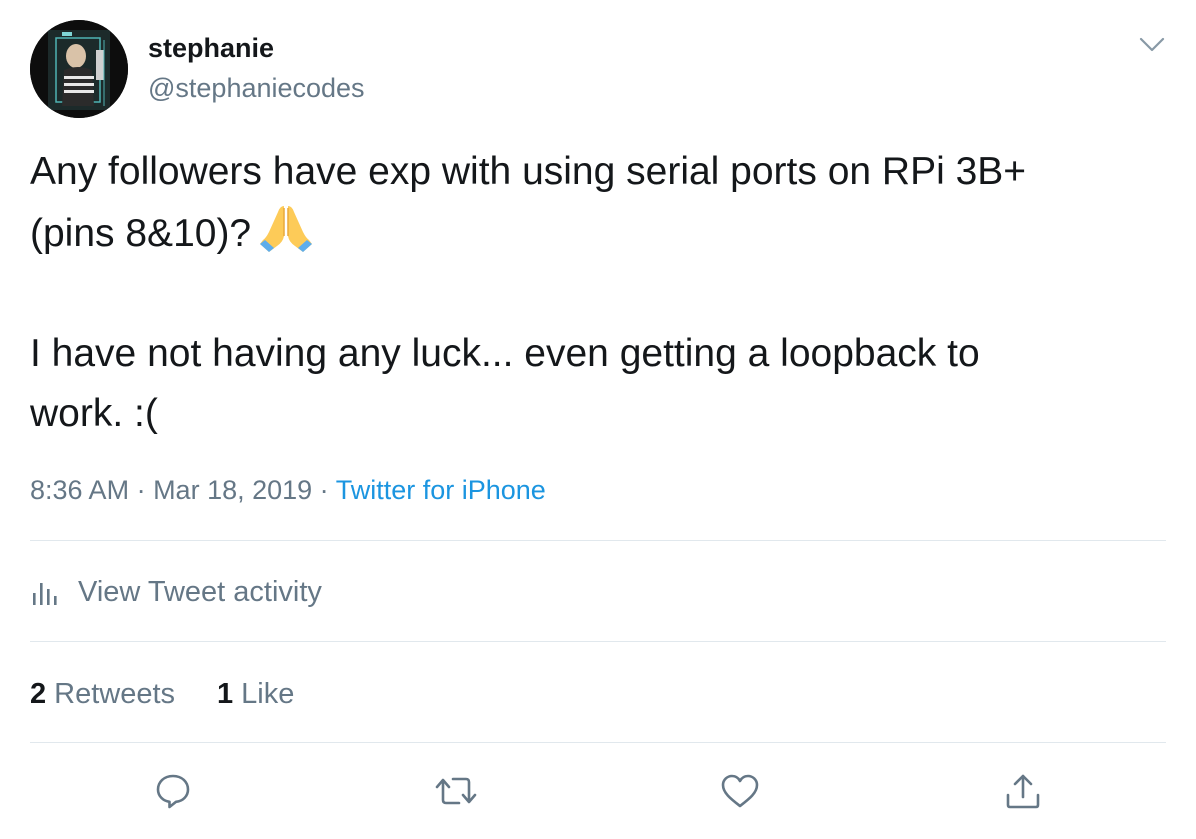  I want to click on retweets-label: Retweets, so click(115, 693).